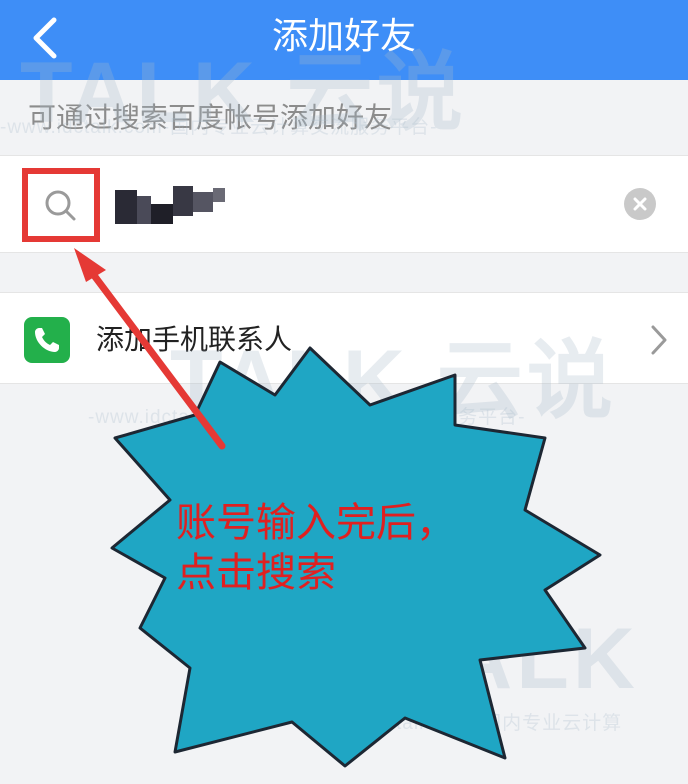 The image size is (688, 784). I want to click on watermark-brand-bottom: TALK, so click(519, 659).